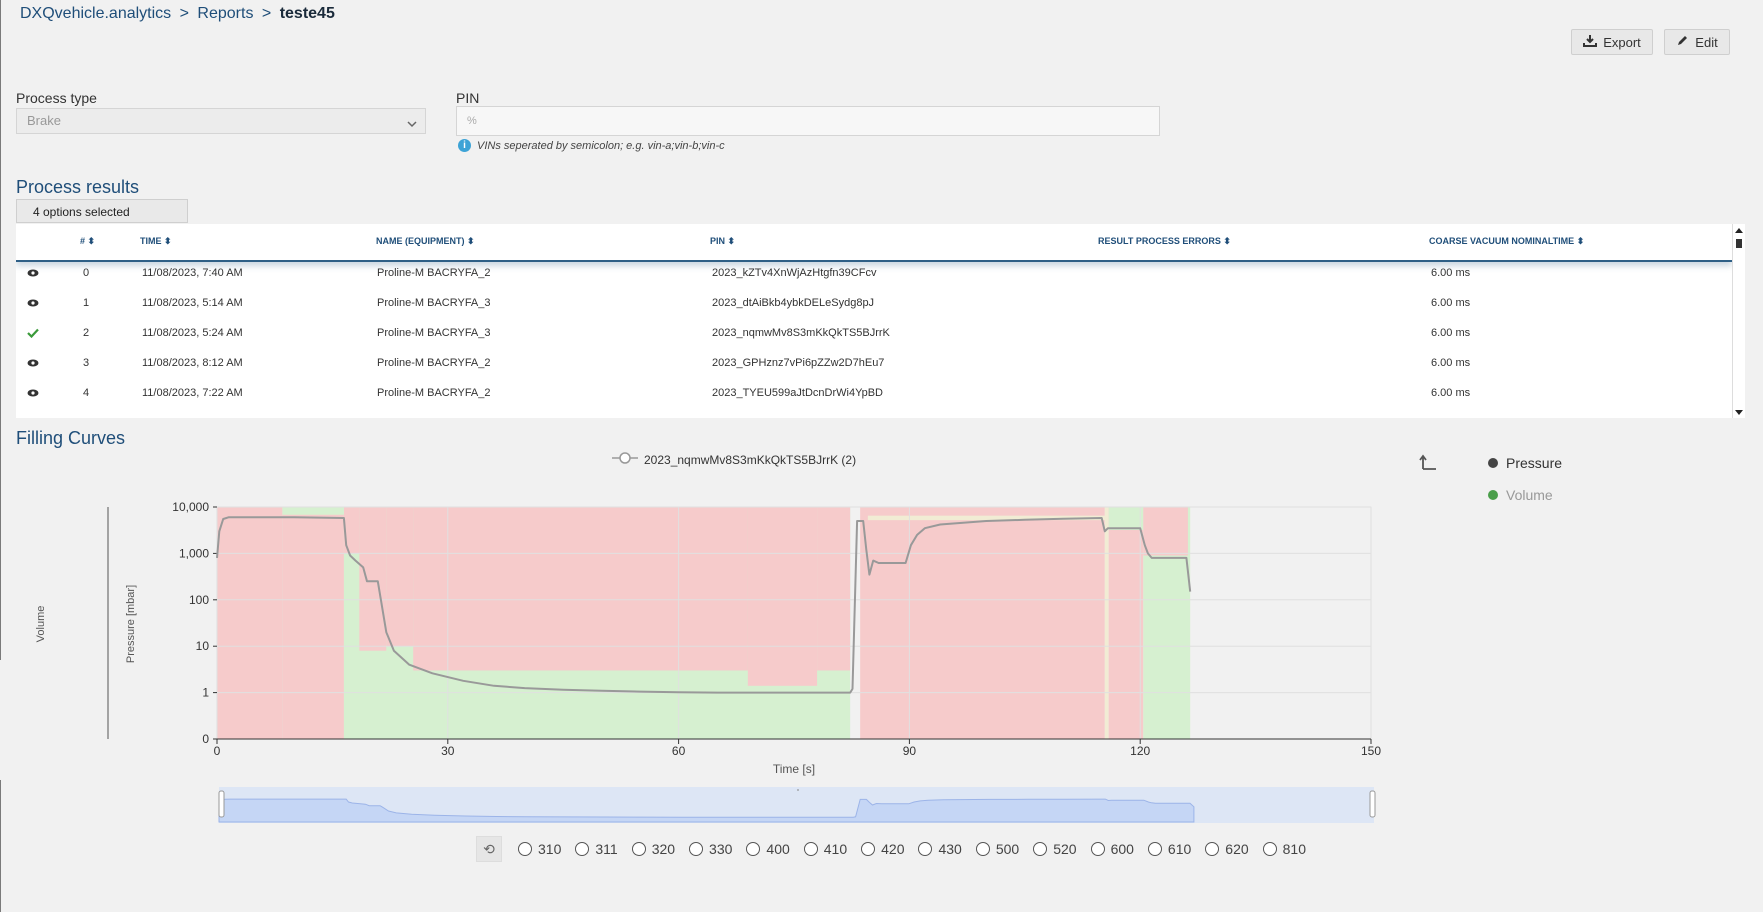 The height and width of the screenshot is (912, 1763). I want to click on toggle-430: 430, so click(940, 849).